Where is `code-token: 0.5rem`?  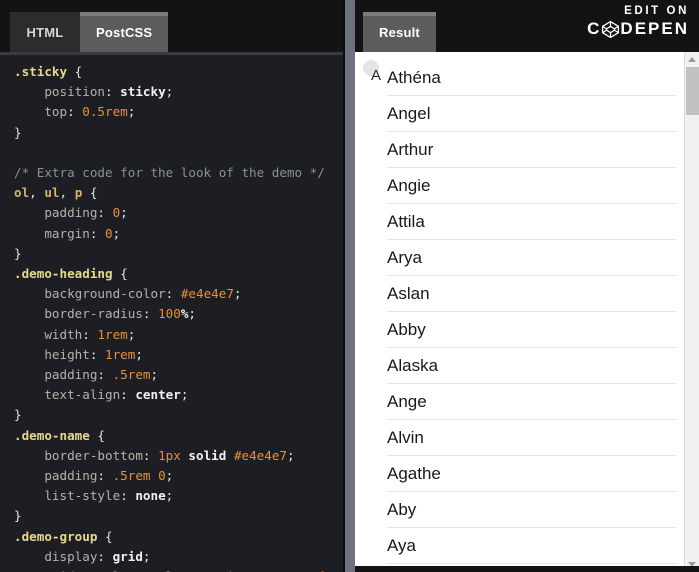
code-token: 0.5rem is located at coordinates (105, 112).